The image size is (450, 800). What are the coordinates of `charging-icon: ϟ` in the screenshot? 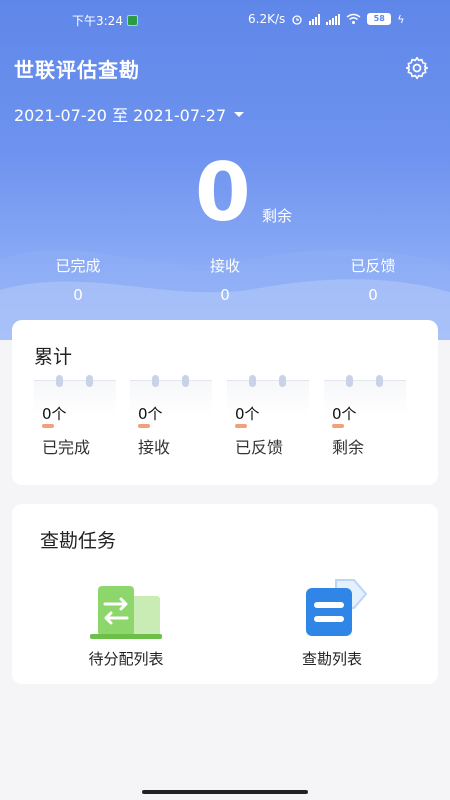 It's located at (401, 19).